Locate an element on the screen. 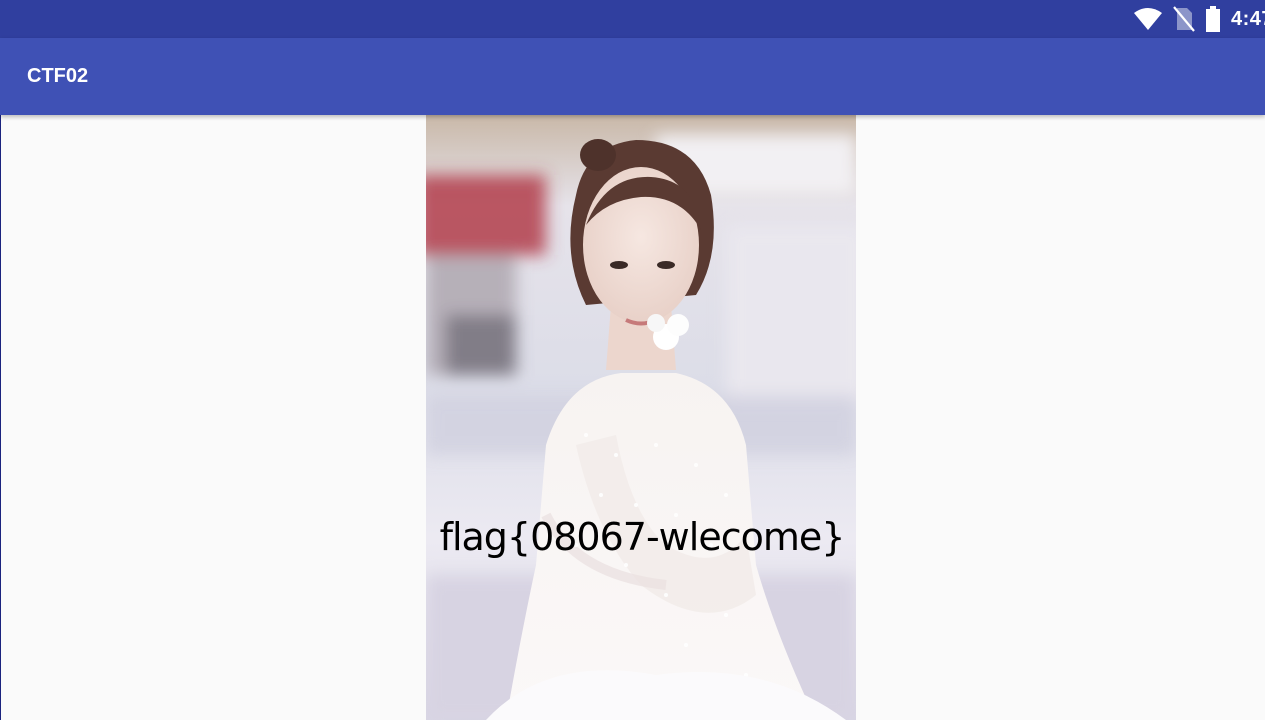  status-bar: 4:47 is located at coordinates (632, 19).